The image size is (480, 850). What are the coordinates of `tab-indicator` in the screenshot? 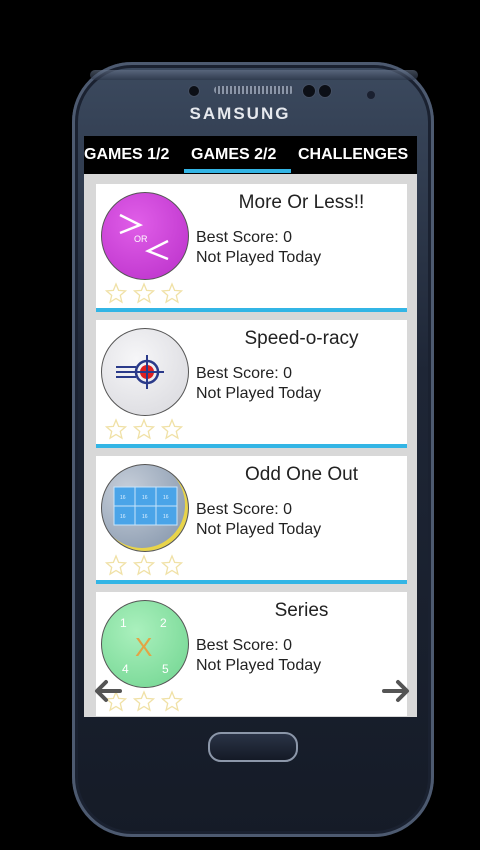 It's located at (237, 171).